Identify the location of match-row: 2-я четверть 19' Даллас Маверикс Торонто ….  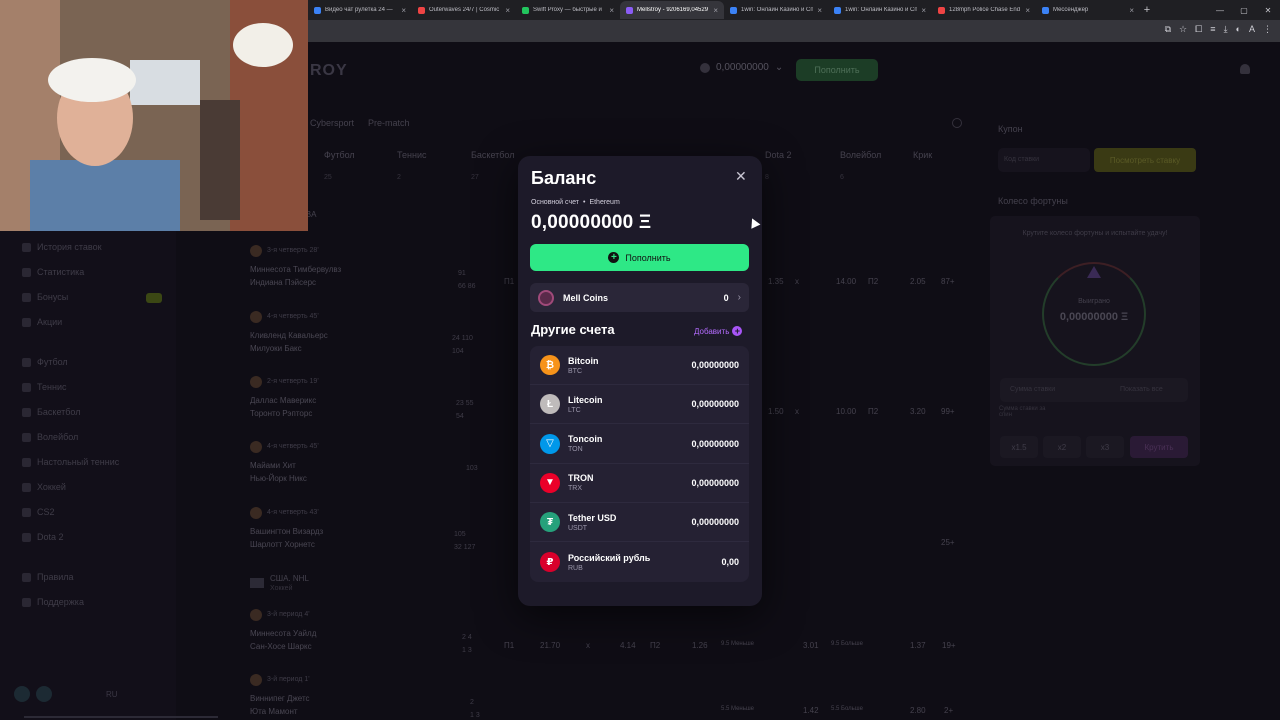
(284, 397).